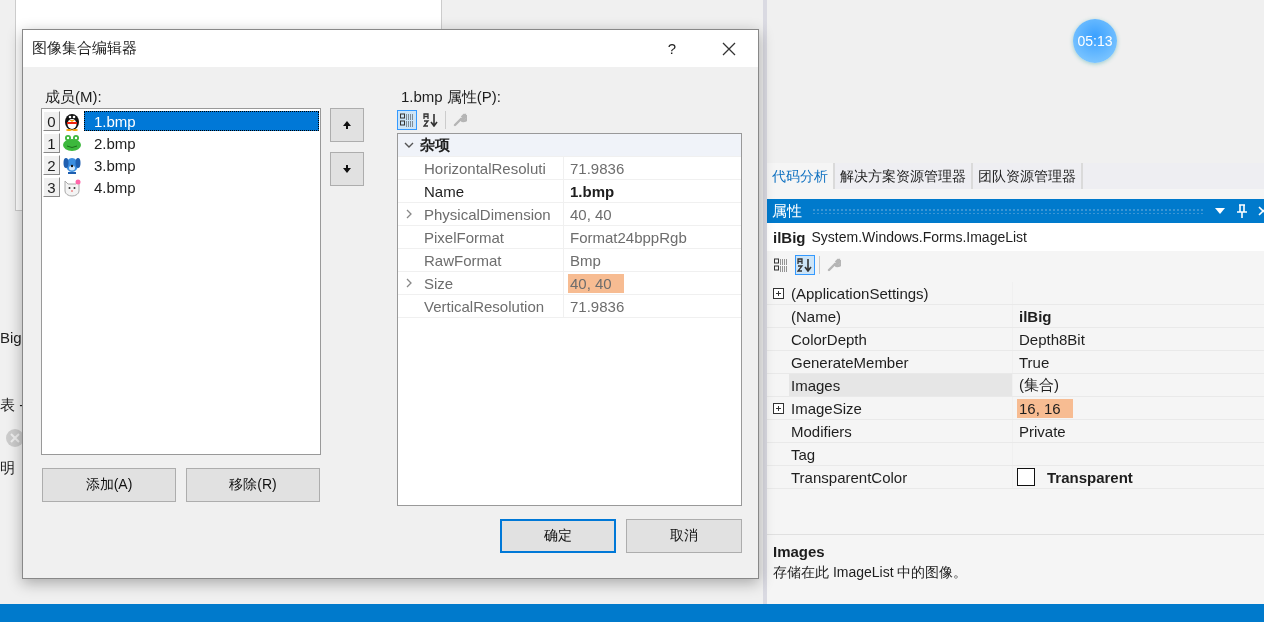 The image size is (1264, 622). What do you see at coordinates (1034, 362) in the screenshot?
I see `property-value: True` at bounding box center [1034, 362].